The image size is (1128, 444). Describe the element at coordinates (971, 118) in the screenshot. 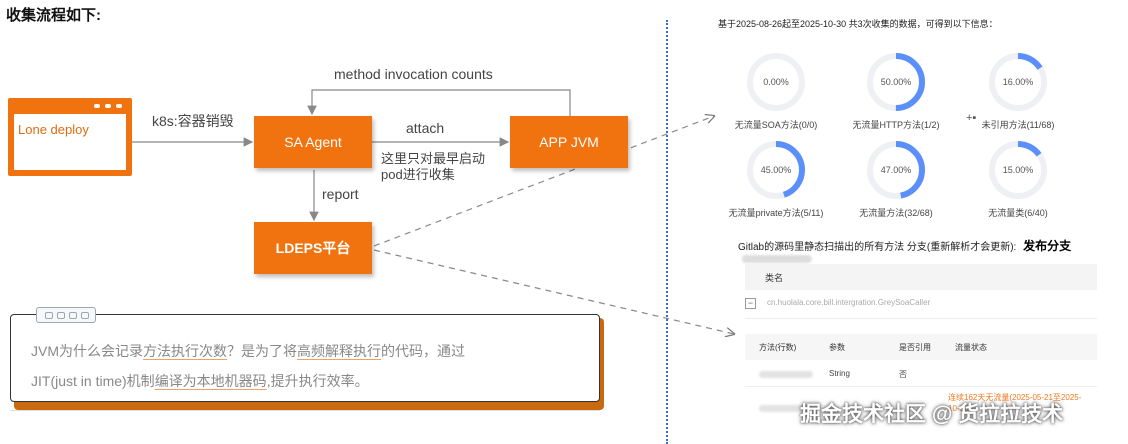

I see `cursor-icon: +▪` at that location.